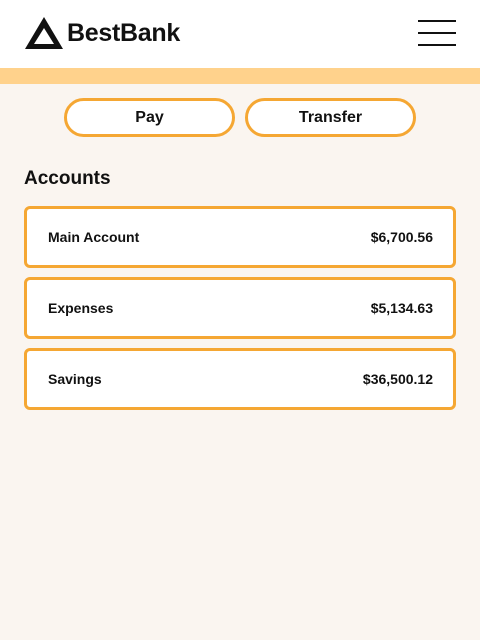 The width and height of the screenshot is (480, 640). I want to click on brand-name: BestBank, so click(123, 32).